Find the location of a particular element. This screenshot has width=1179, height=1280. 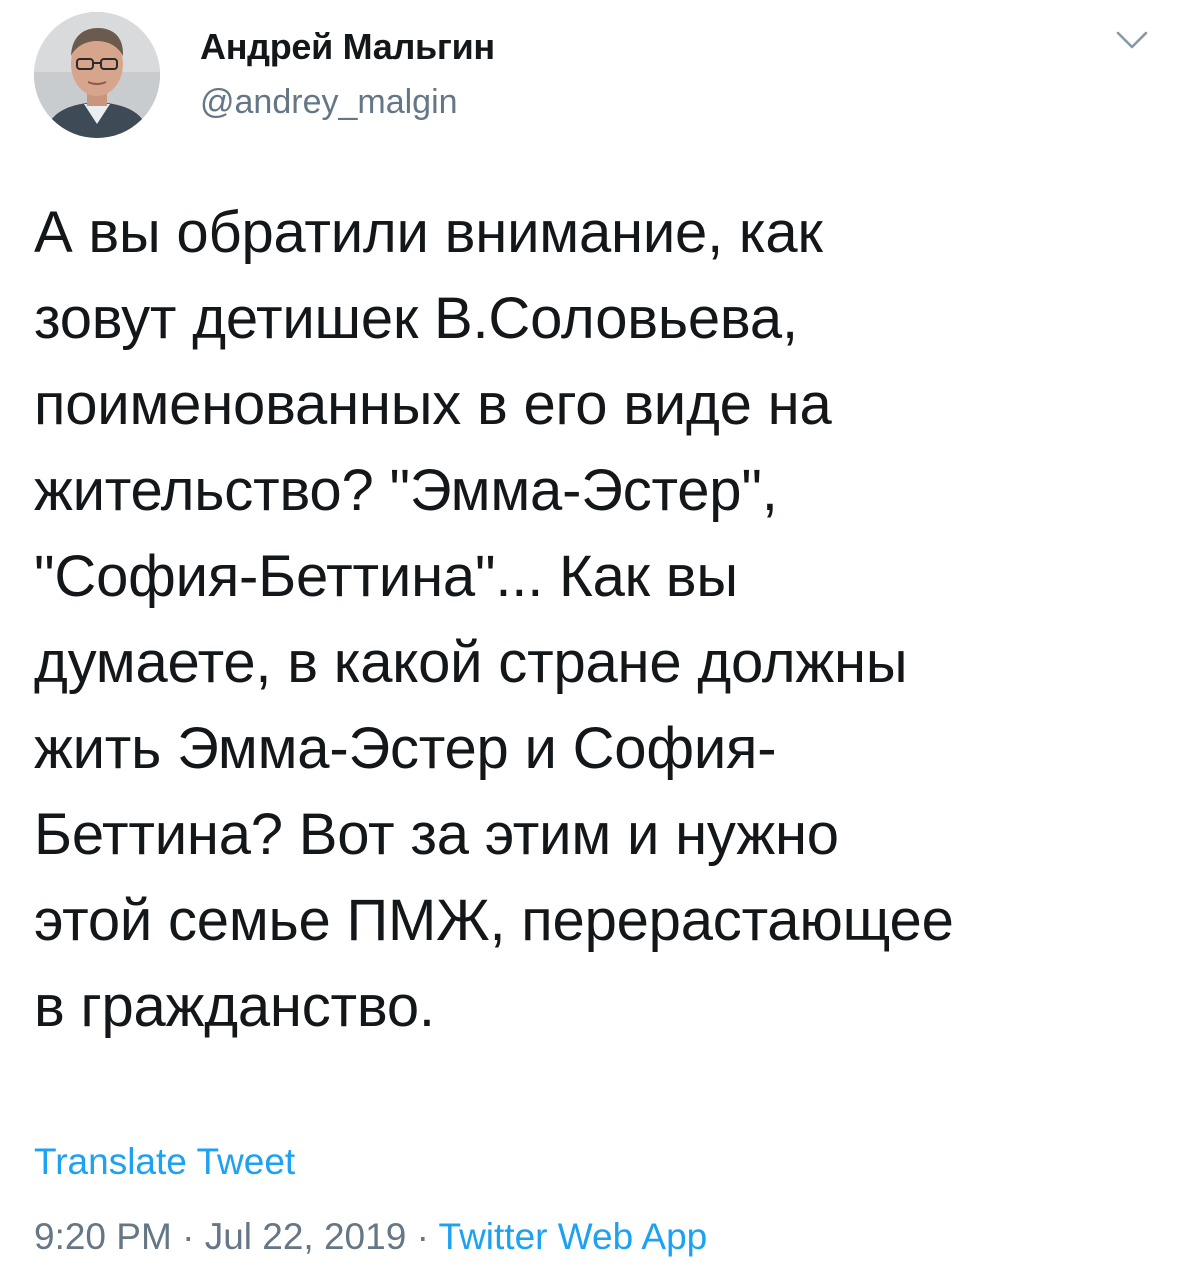

tweet-text-line: думаете, в какой стране должны is located at coordinates (471, 662).